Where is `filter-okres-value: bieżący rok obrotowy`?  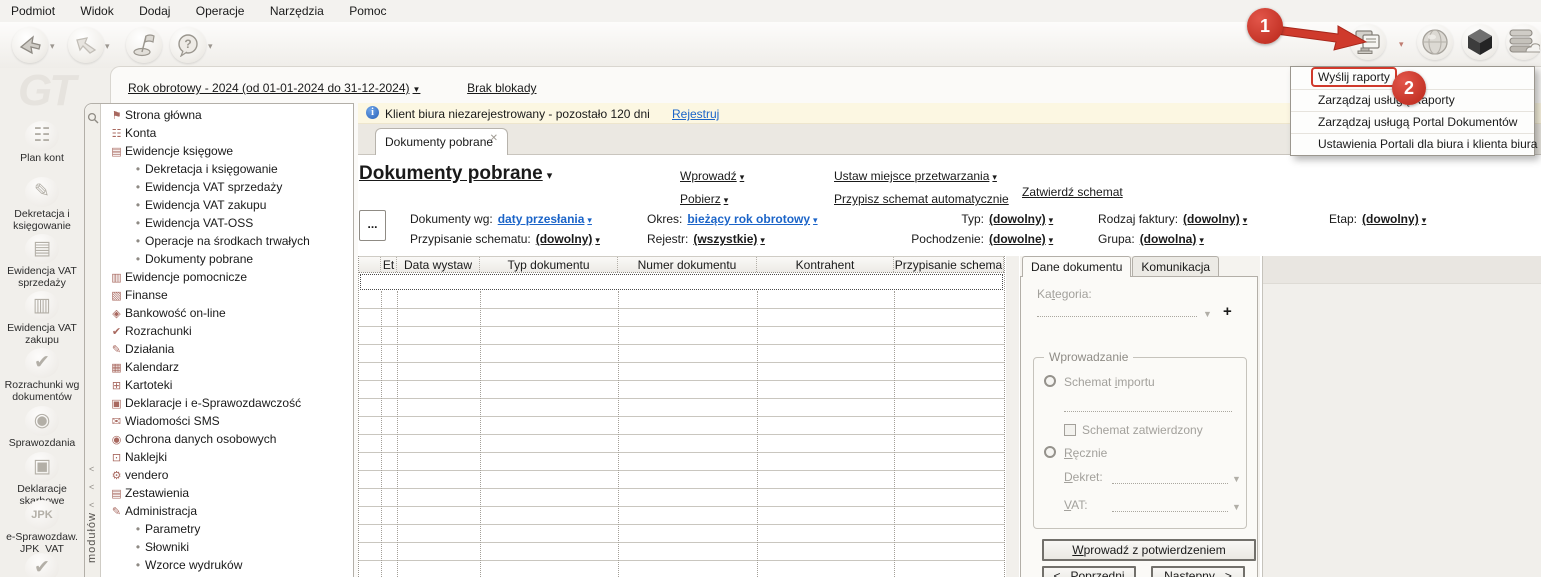 filter-okres-value: bieżący rok obrotowy is located at coordinates (752, 219).